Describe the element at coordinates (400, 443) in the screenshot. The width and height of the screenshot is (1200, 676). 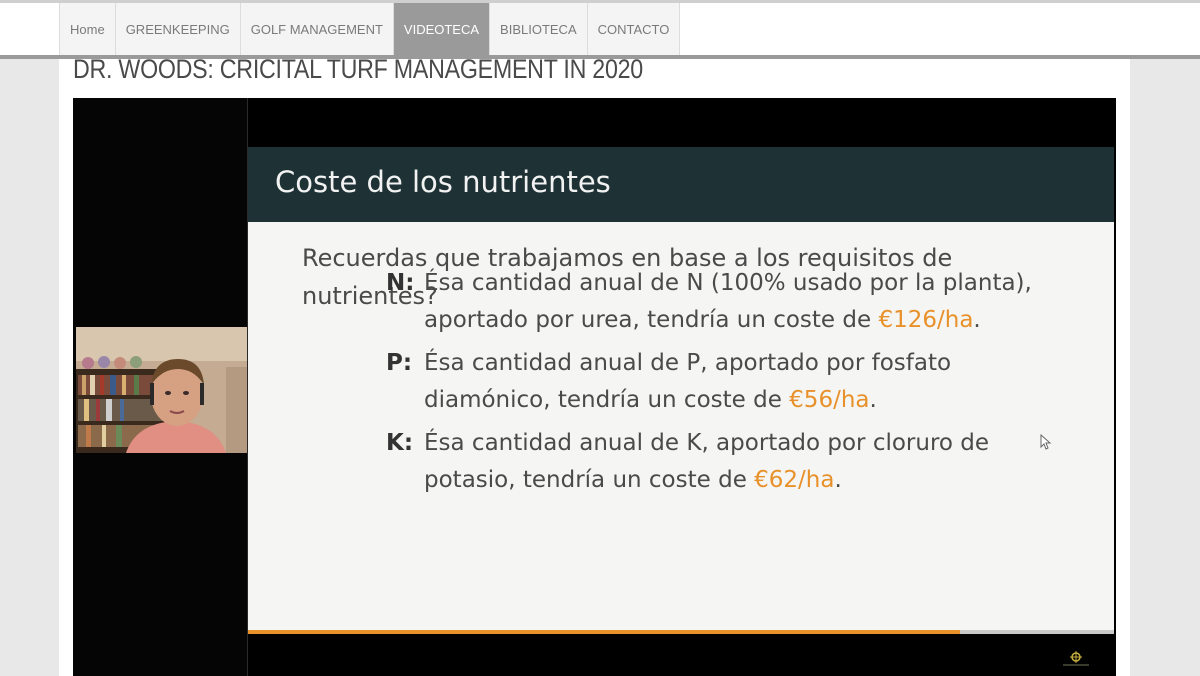
I see `bullet-letter: K:` at that location.